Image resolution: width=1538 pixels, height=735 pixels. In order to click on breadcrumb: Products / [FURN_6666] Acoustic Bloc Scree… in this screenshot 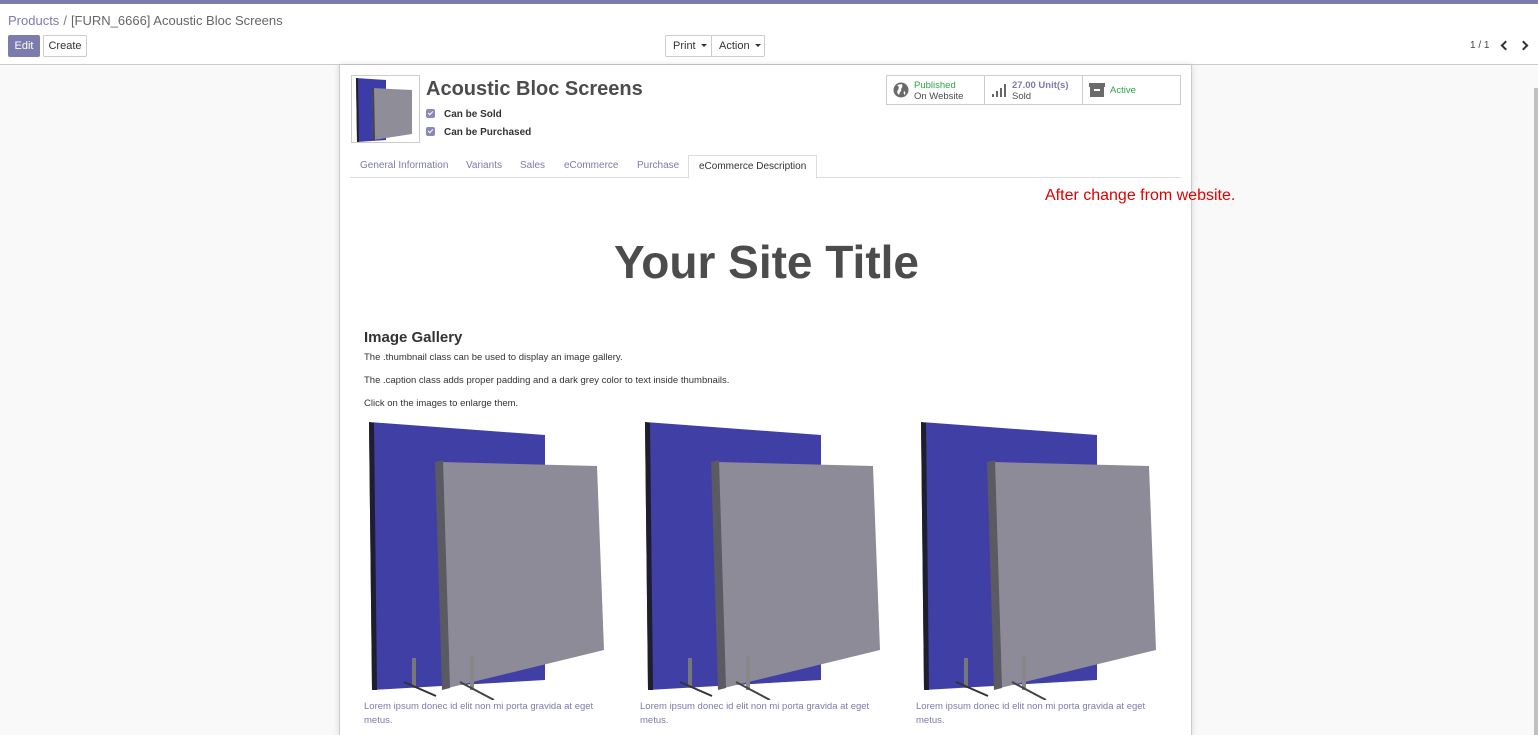, I will do `click(145, 20)`.